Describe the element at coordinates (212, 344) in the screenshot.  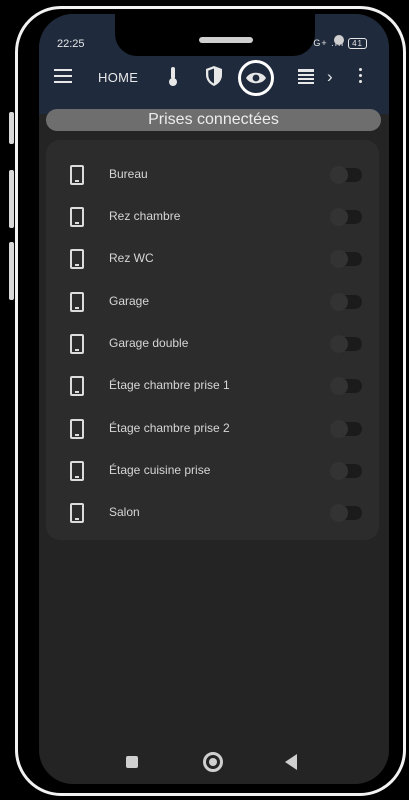
I see `list-item: Garage double` at that location.